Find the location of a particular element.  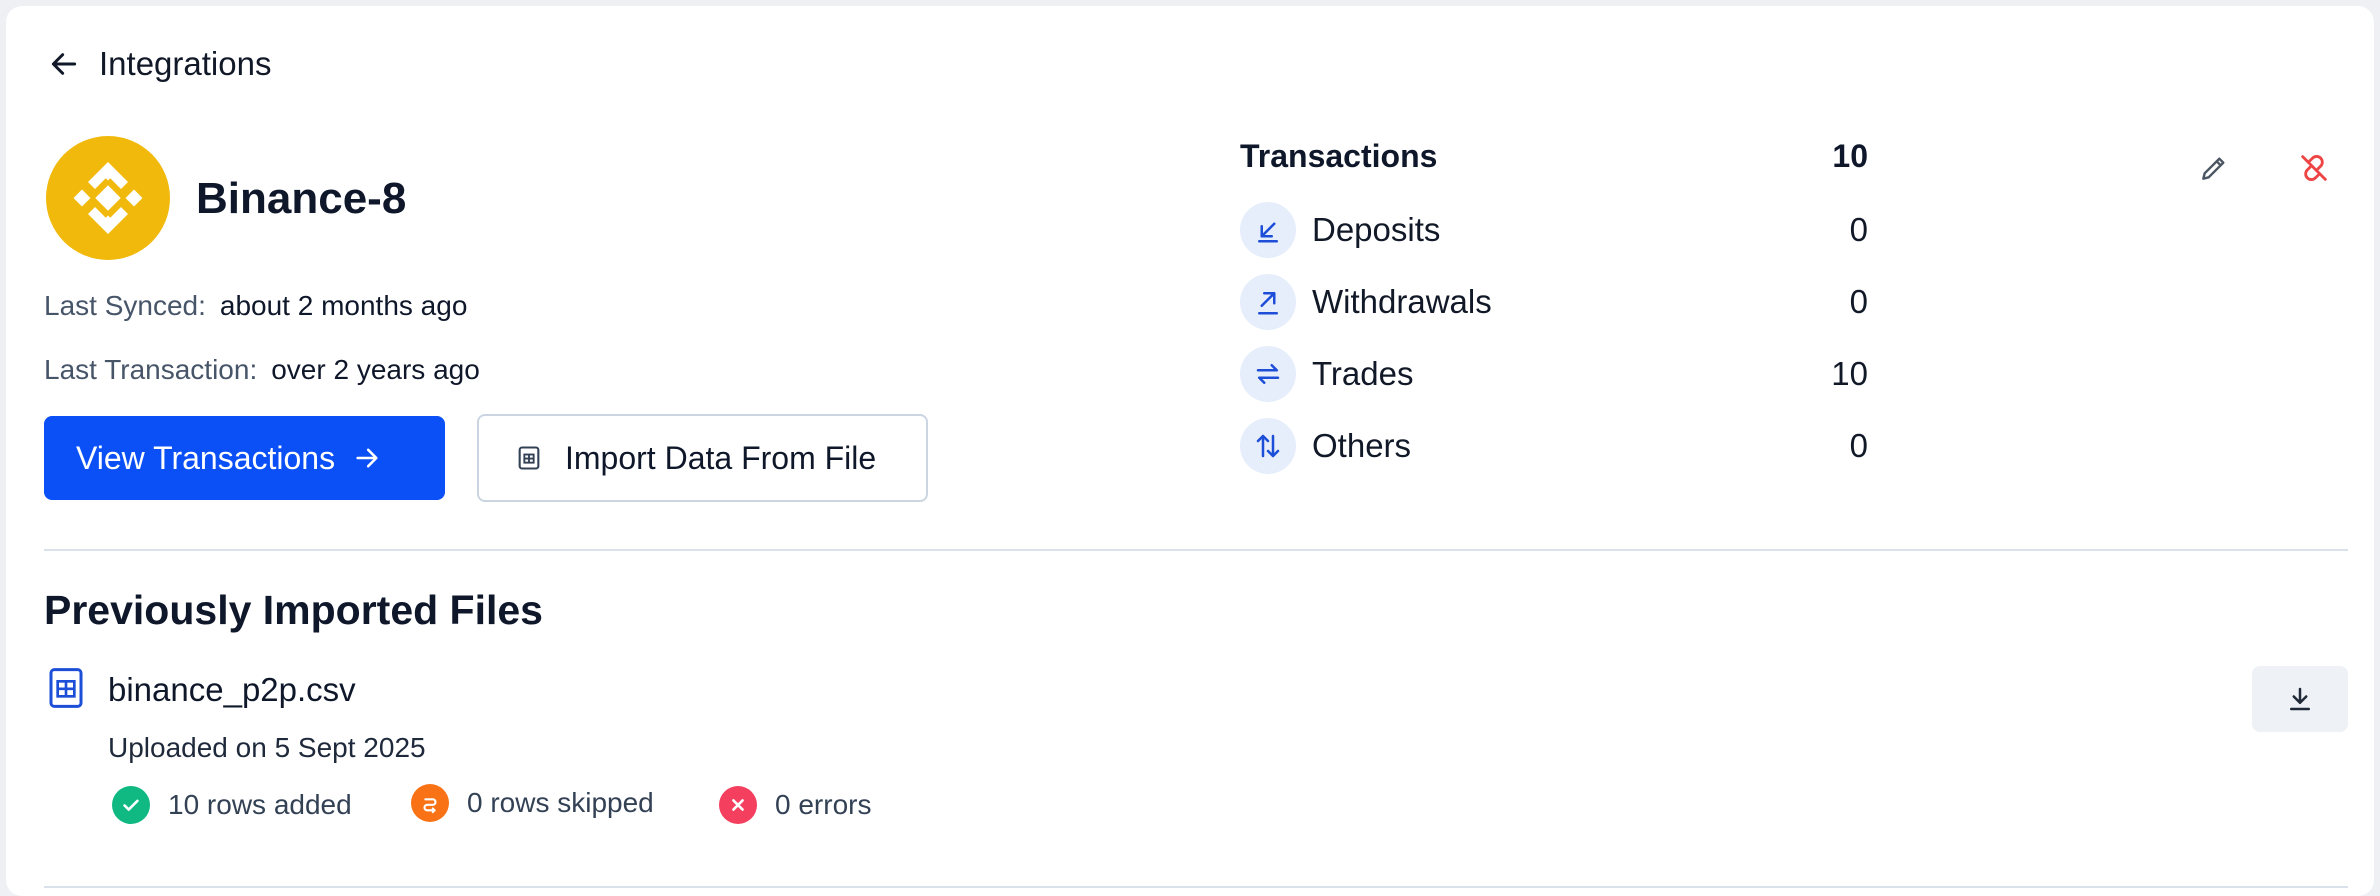

file-name: binance_p2p.csv is located at coordinates (232, 689).